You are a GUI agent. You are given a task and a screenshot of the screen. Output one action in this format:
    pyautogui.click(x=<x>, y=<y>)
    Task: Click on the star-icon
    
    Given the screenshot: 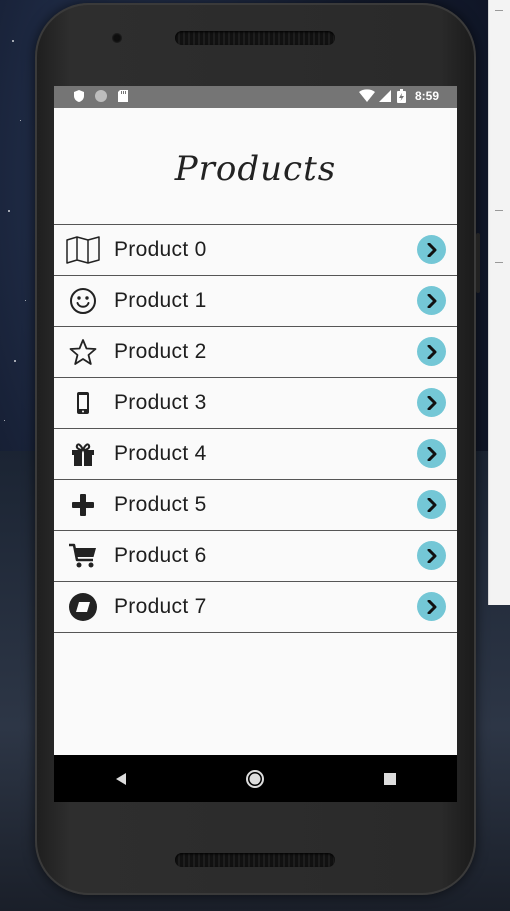 What is the action you would take?
    pyautogui.click(x=83, y=352)
    